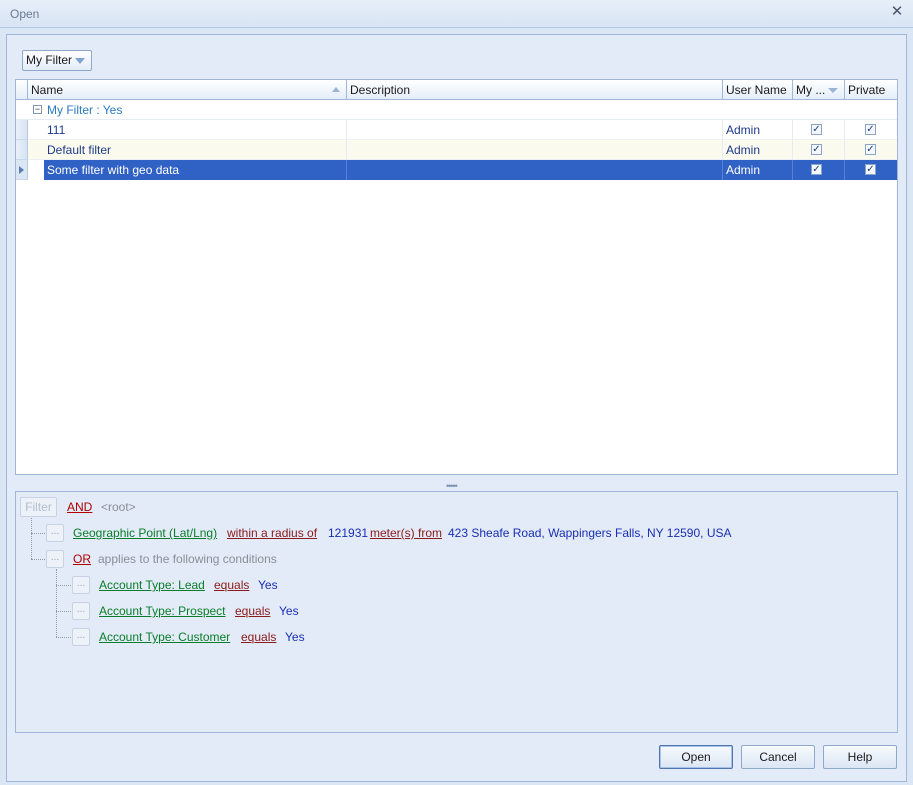  I want to click on condition-field: Account Type: Prospect, so click(162, 611).